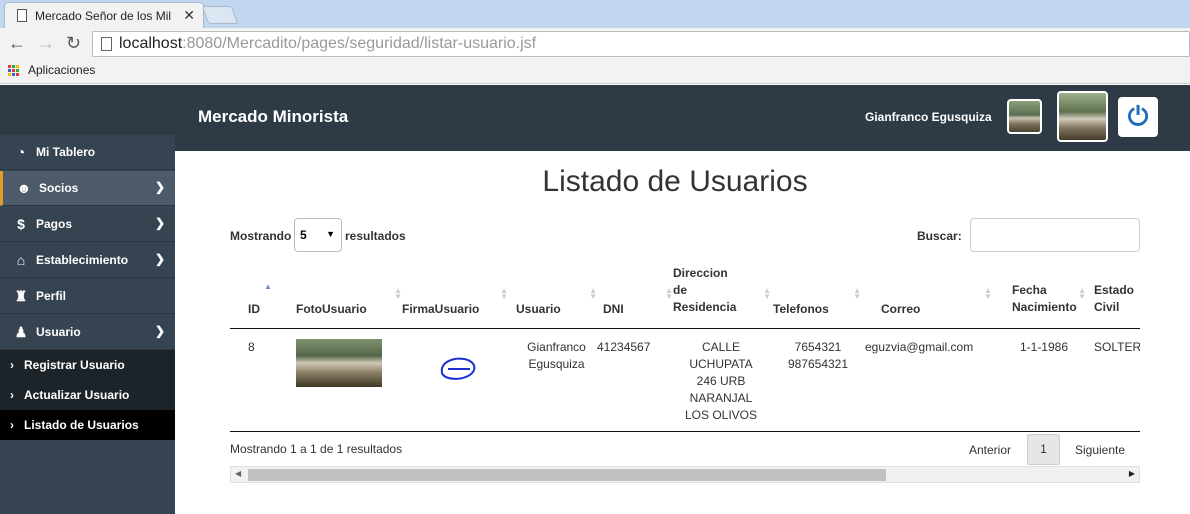 This screenshot has height=514, width=1190. I want to click on cell-foto, so click(349, 376).